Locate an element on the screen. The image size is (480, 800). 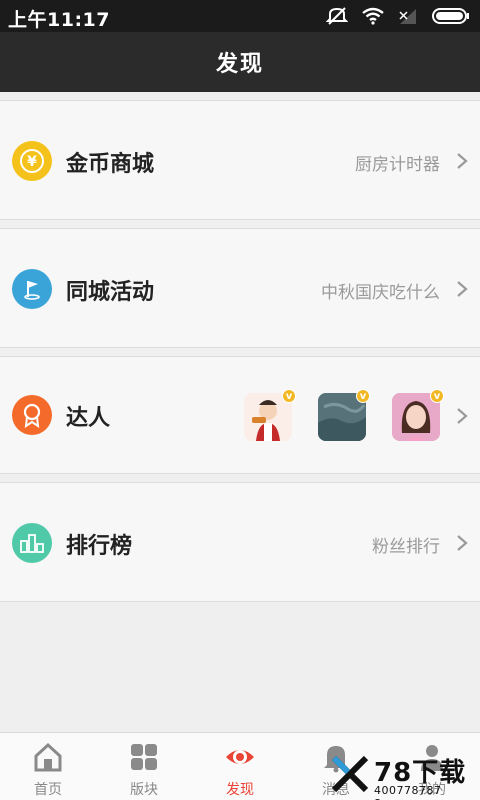
status-bar: 上午11:17 is located at coordinates (240, 16).